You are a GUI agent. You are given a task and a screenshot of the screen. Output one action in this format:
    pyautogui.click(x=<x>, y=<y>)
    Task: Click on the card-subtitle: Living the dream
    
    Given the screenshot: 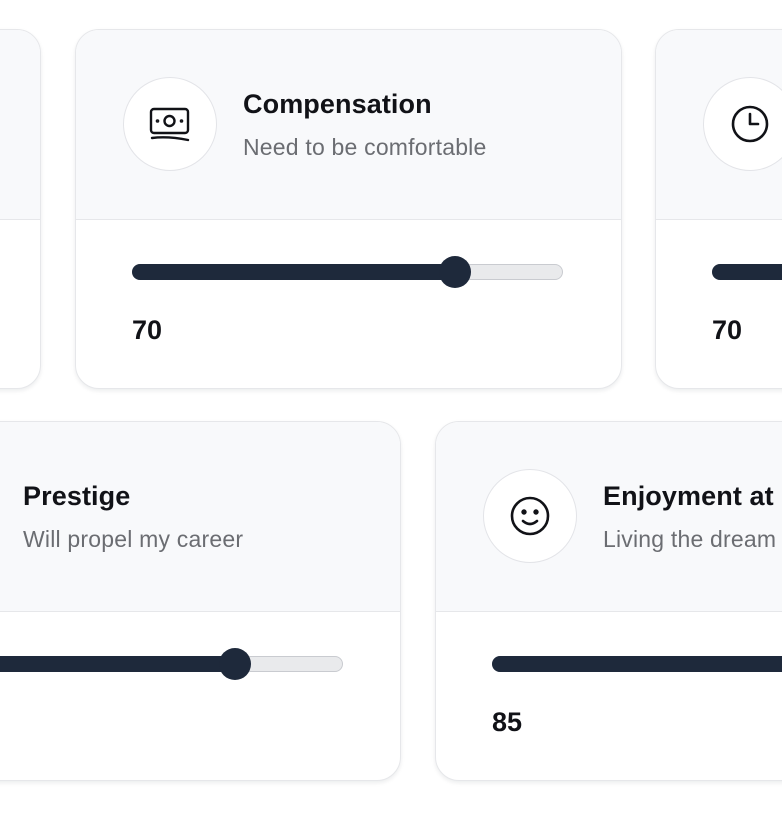 What is the action you would take?
    pyautogui.click(x=690, y=539)
    